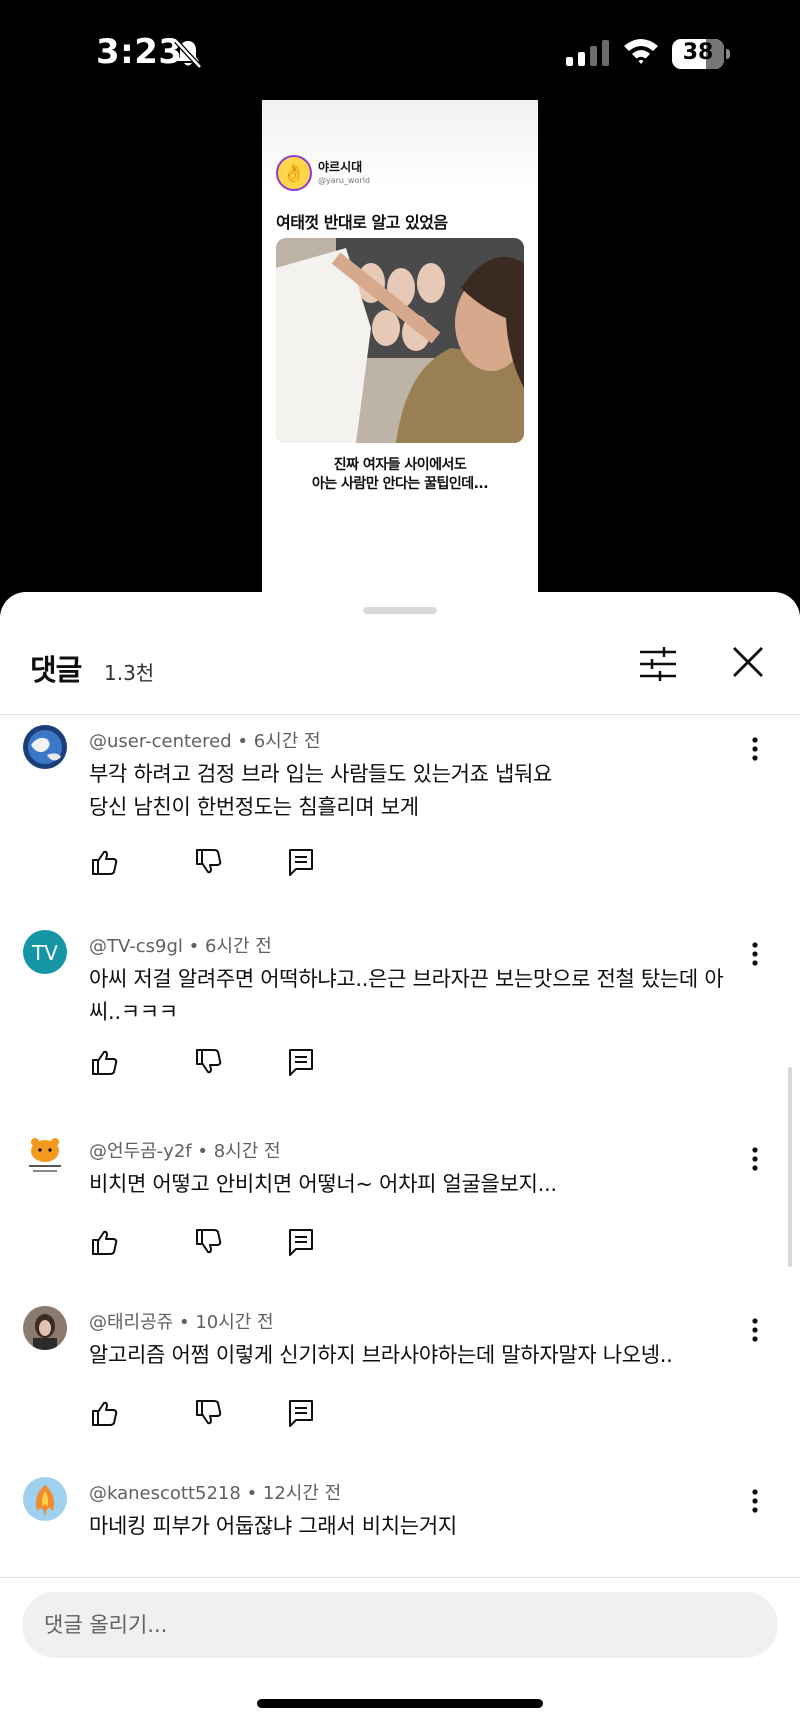 Image resolution: width=800 pixels, height=1734 pixels. I want to click on comments-title: 댓글, so click(56, 670).